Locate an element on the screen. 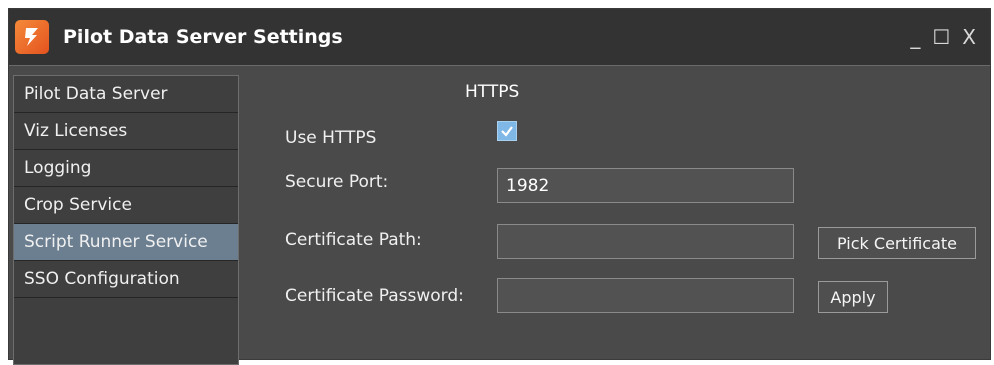 The image size is (994, 365). pick-certificate-button: Pick Certificate is located at coordinates (897, 243).